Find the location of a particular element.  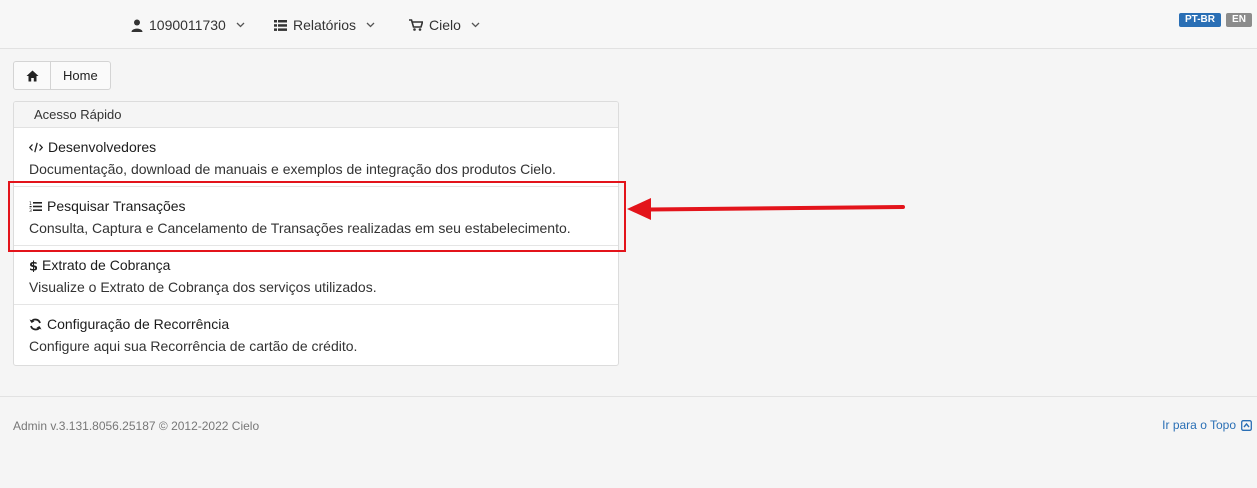

quick-access-title: Desenvolvedores is located at coordinates (102, 147).